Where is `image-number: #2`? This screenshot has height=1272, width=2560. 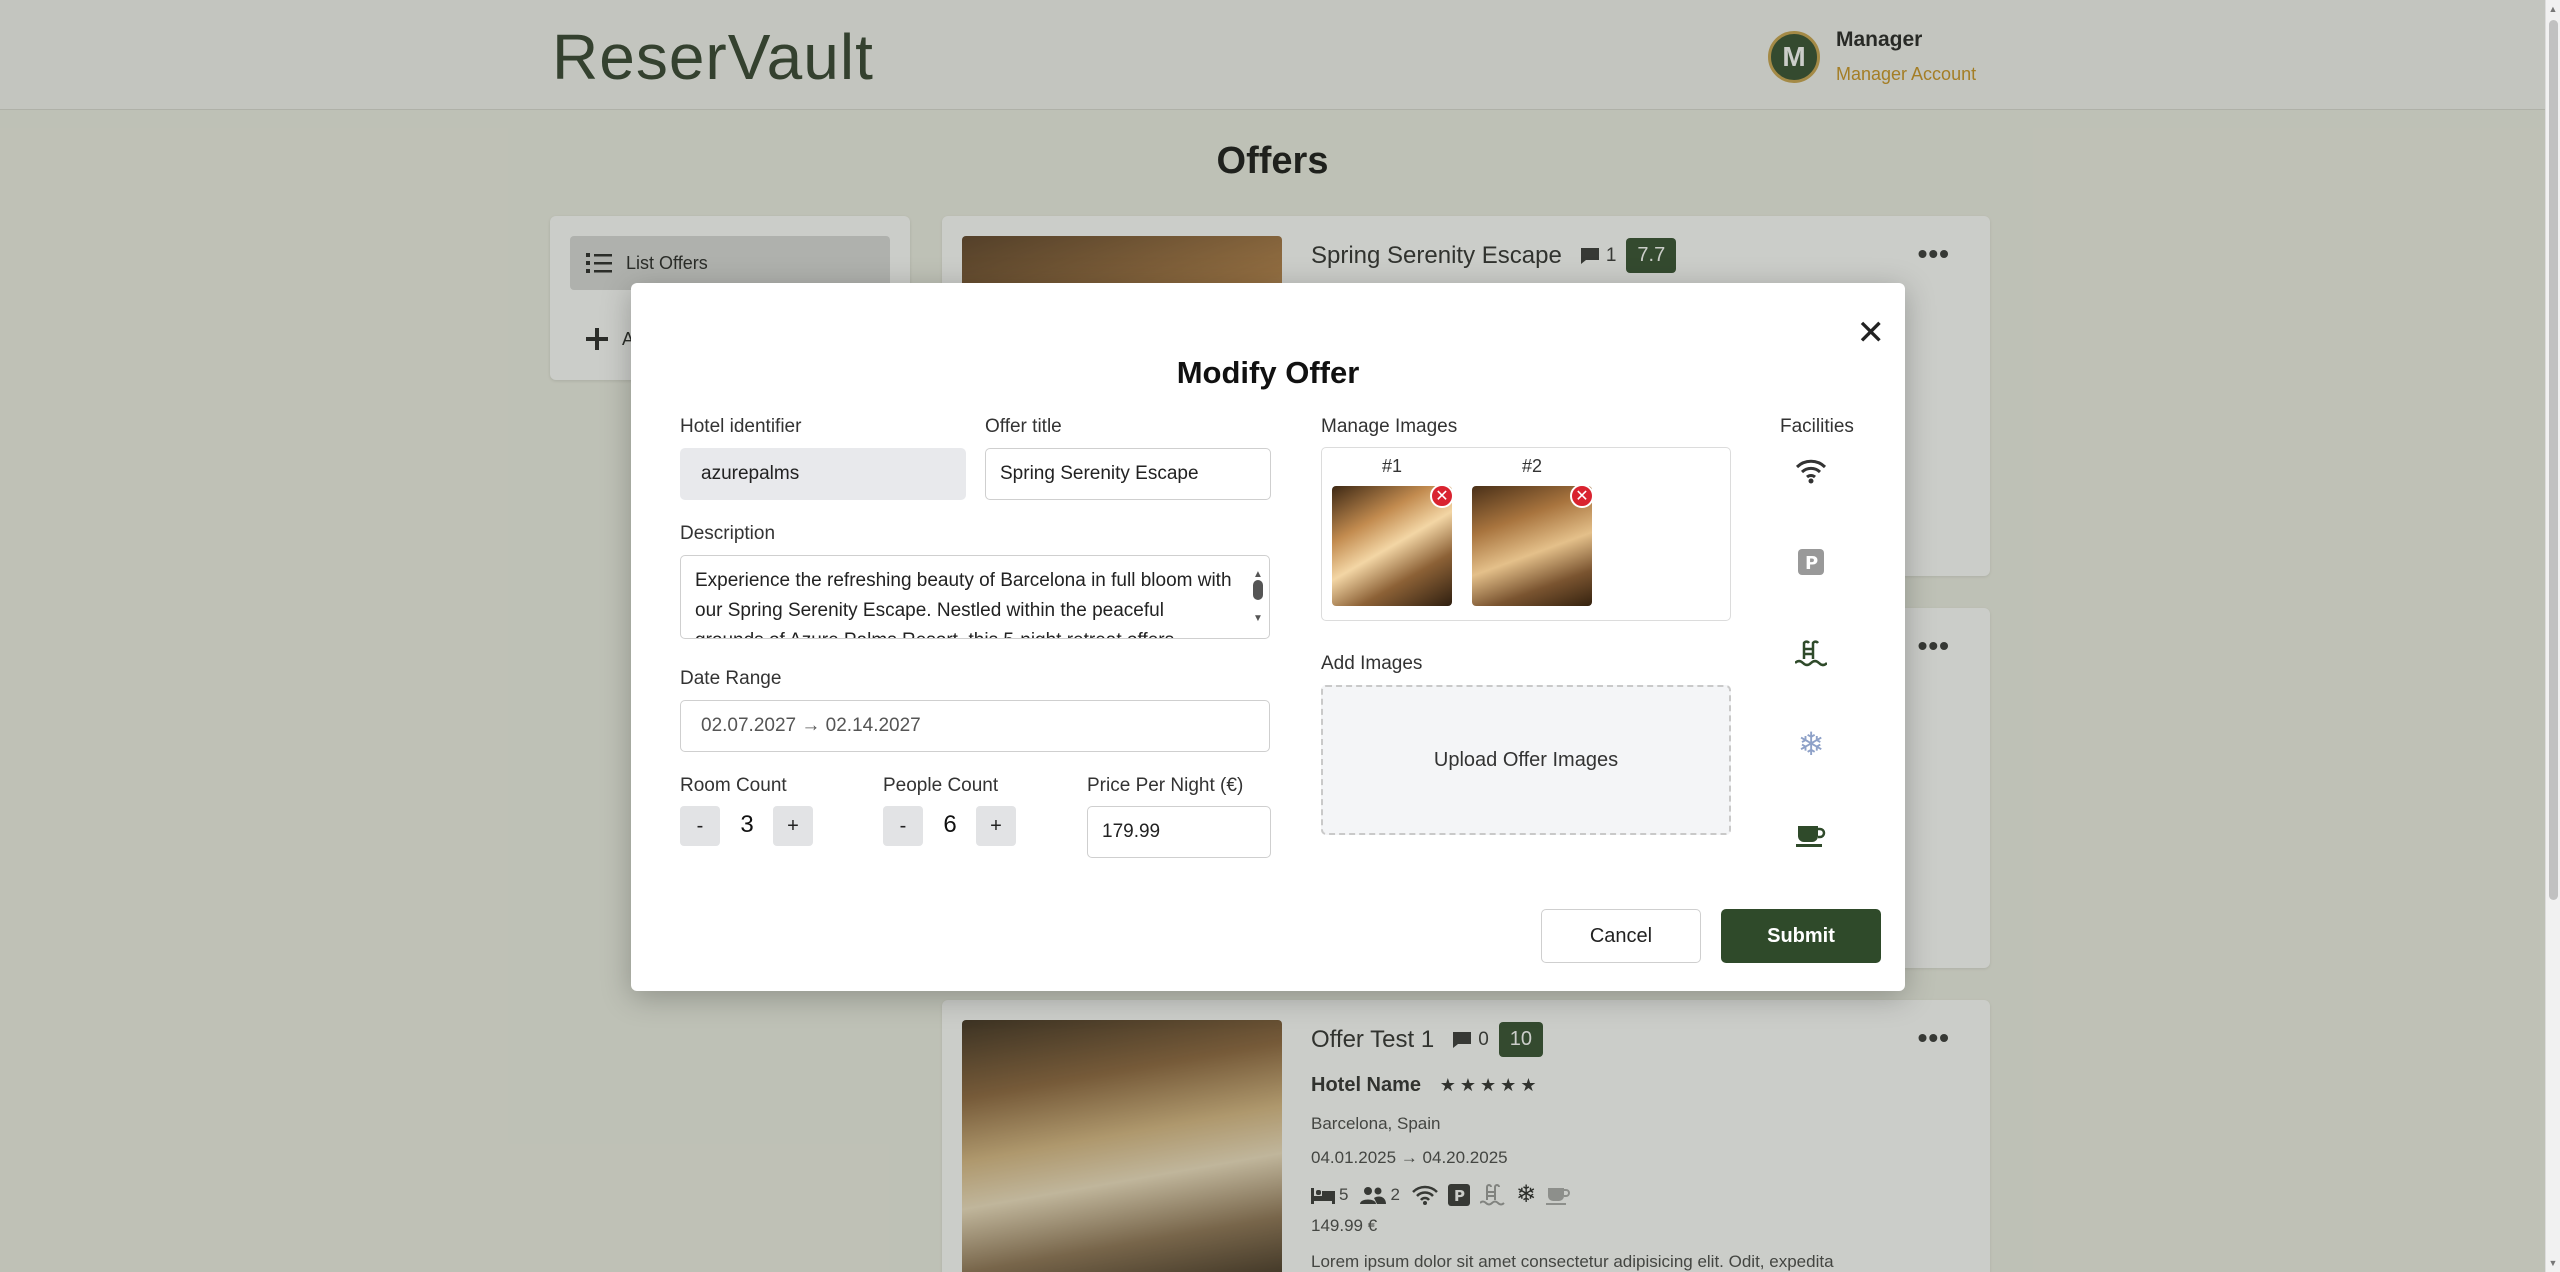 image-number: #2 is located at coordinates (1532, 466).